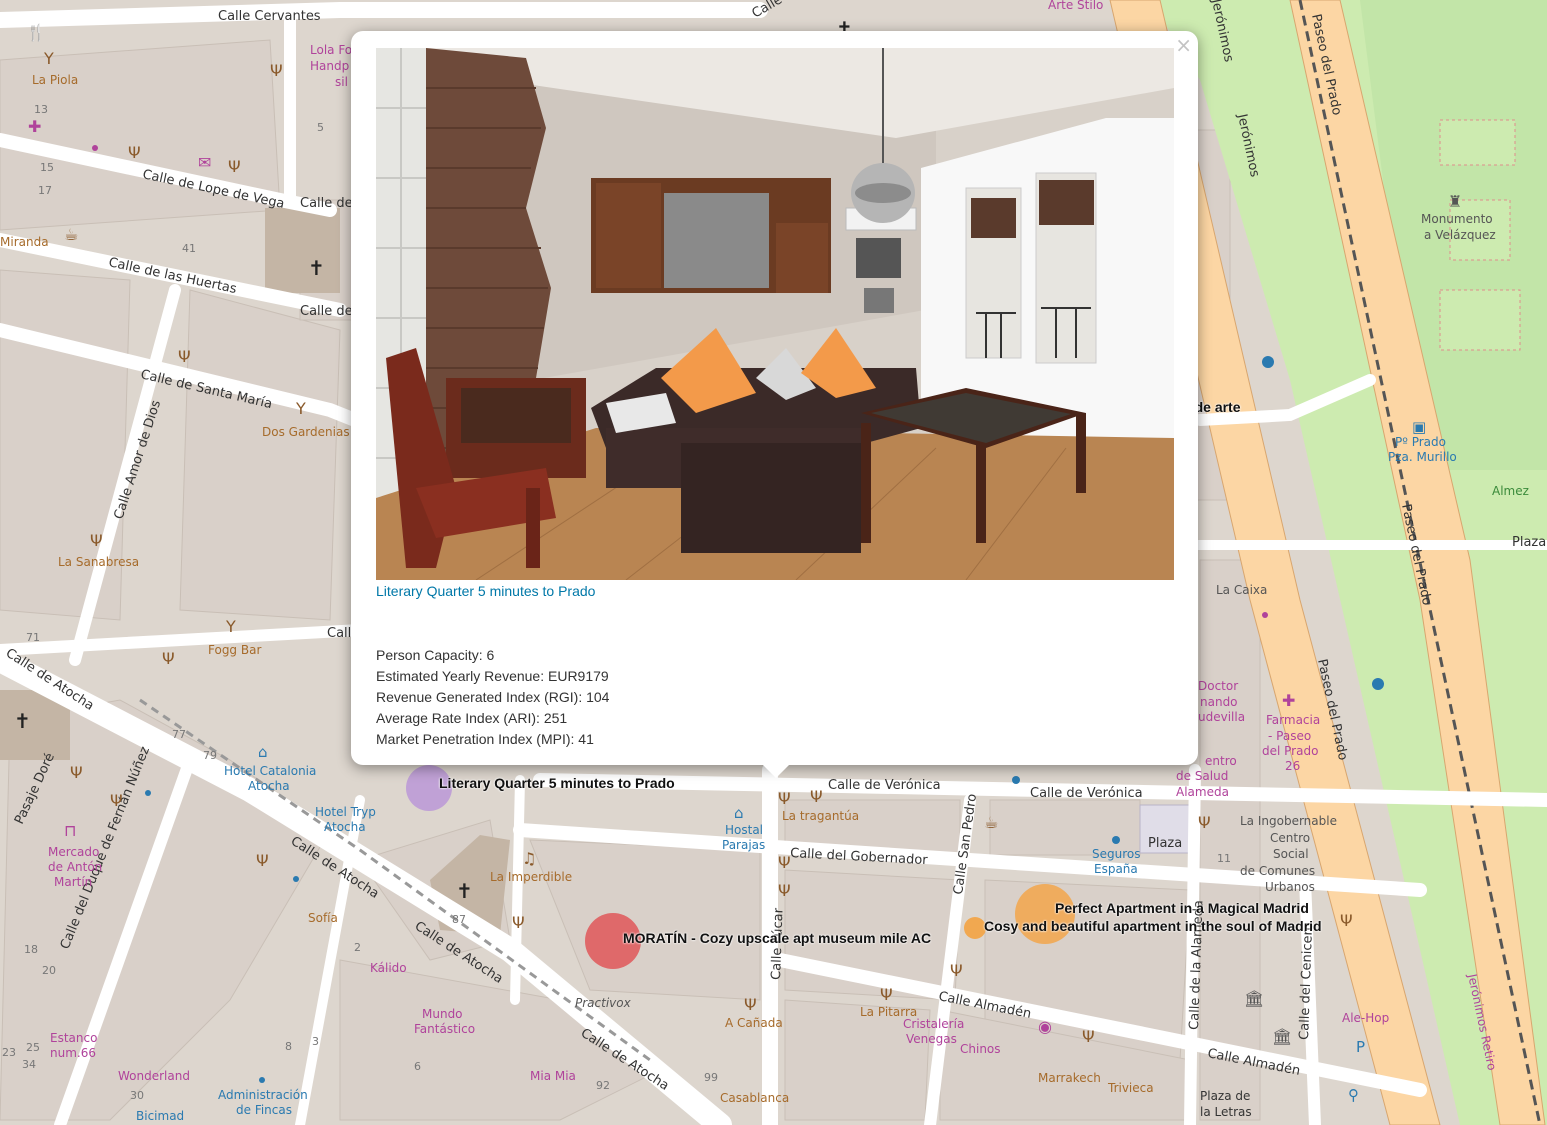  What do you see at coordinates (29, 1064) in the screenshot?
I see `address-number: 34` at bounding box center [29, 1064].